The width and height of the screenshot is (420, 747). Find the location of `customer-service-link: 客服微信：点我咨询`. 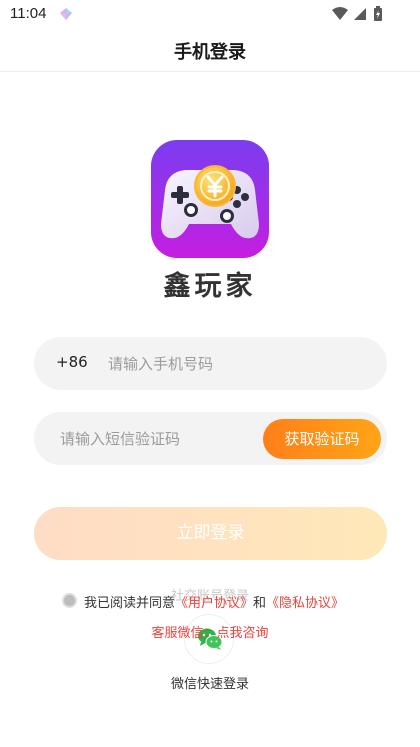

customer-service-link: 客服微信：点我咨询 is located at coordinates (210, 631).